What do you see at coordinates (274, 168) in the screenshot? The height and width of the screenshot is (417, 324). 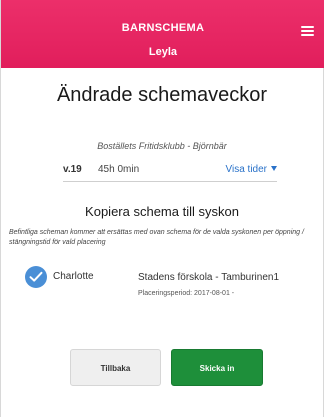 I see `caret-down-icon` at bounding box center [274, 168].